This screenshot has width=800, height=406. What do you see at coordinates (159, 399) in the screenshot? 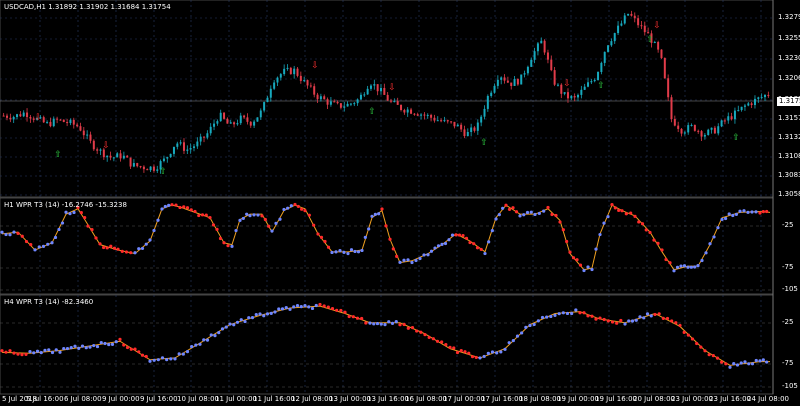
I see `time-tick-label: 9 Jul 16:00` at bounding box center [159, 399].